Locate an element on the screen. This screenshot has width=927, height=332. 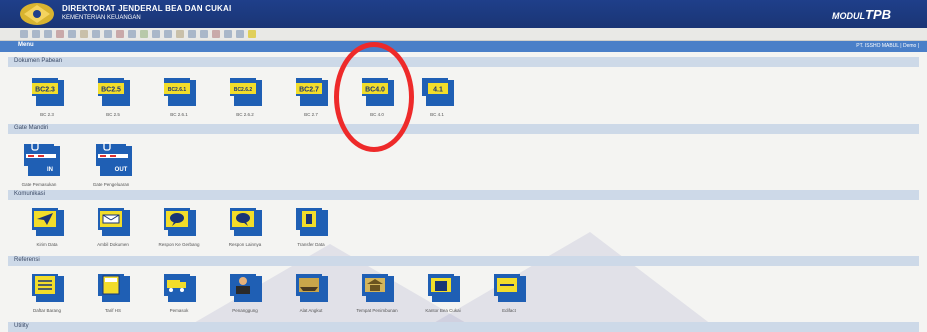
bc262-folder-icon: BC2.6.2 is located at coordinates (246, 92).